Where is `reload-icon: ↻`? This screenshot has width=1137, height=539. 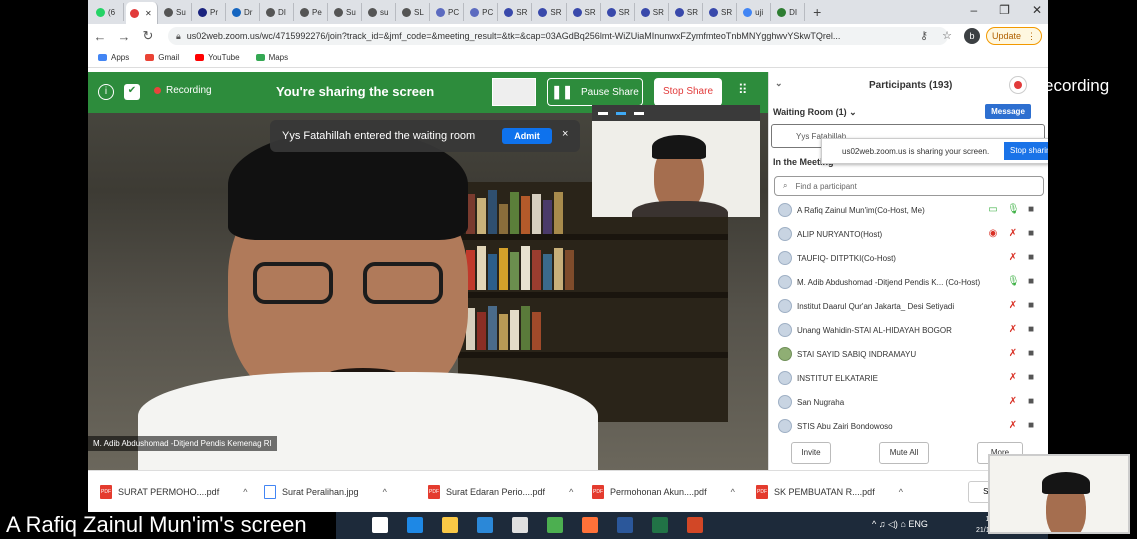 reload-icon: ↻ is located at coordinates (148, 36).